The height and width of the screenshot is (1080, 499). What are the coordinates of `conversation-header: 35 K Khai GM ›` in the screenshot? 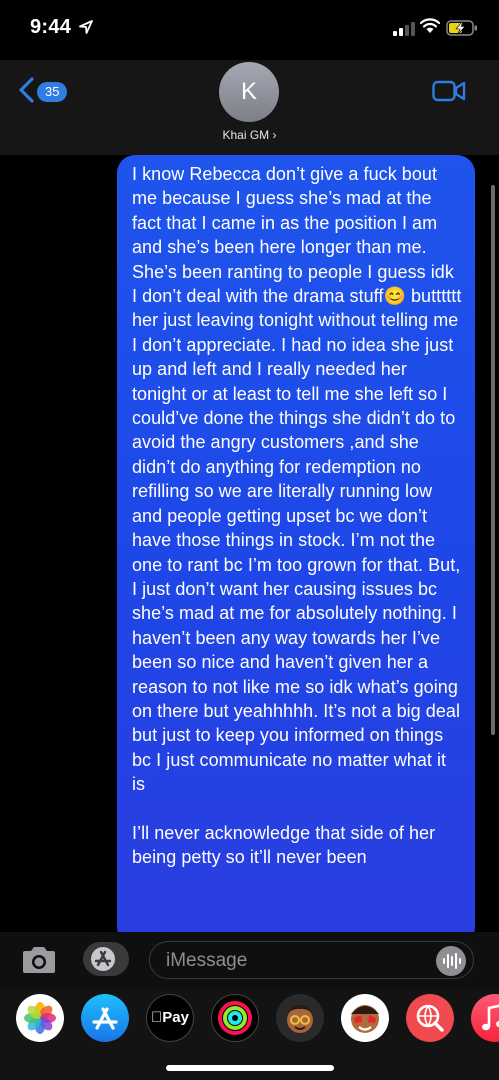 It's located at (249, 108).